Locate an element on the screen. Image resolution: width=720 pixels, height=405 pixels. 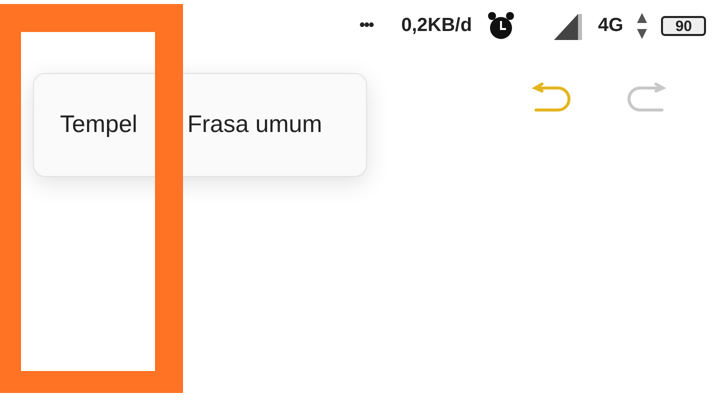
menu-item: Frasa umum is located at coordinates (254, 125).